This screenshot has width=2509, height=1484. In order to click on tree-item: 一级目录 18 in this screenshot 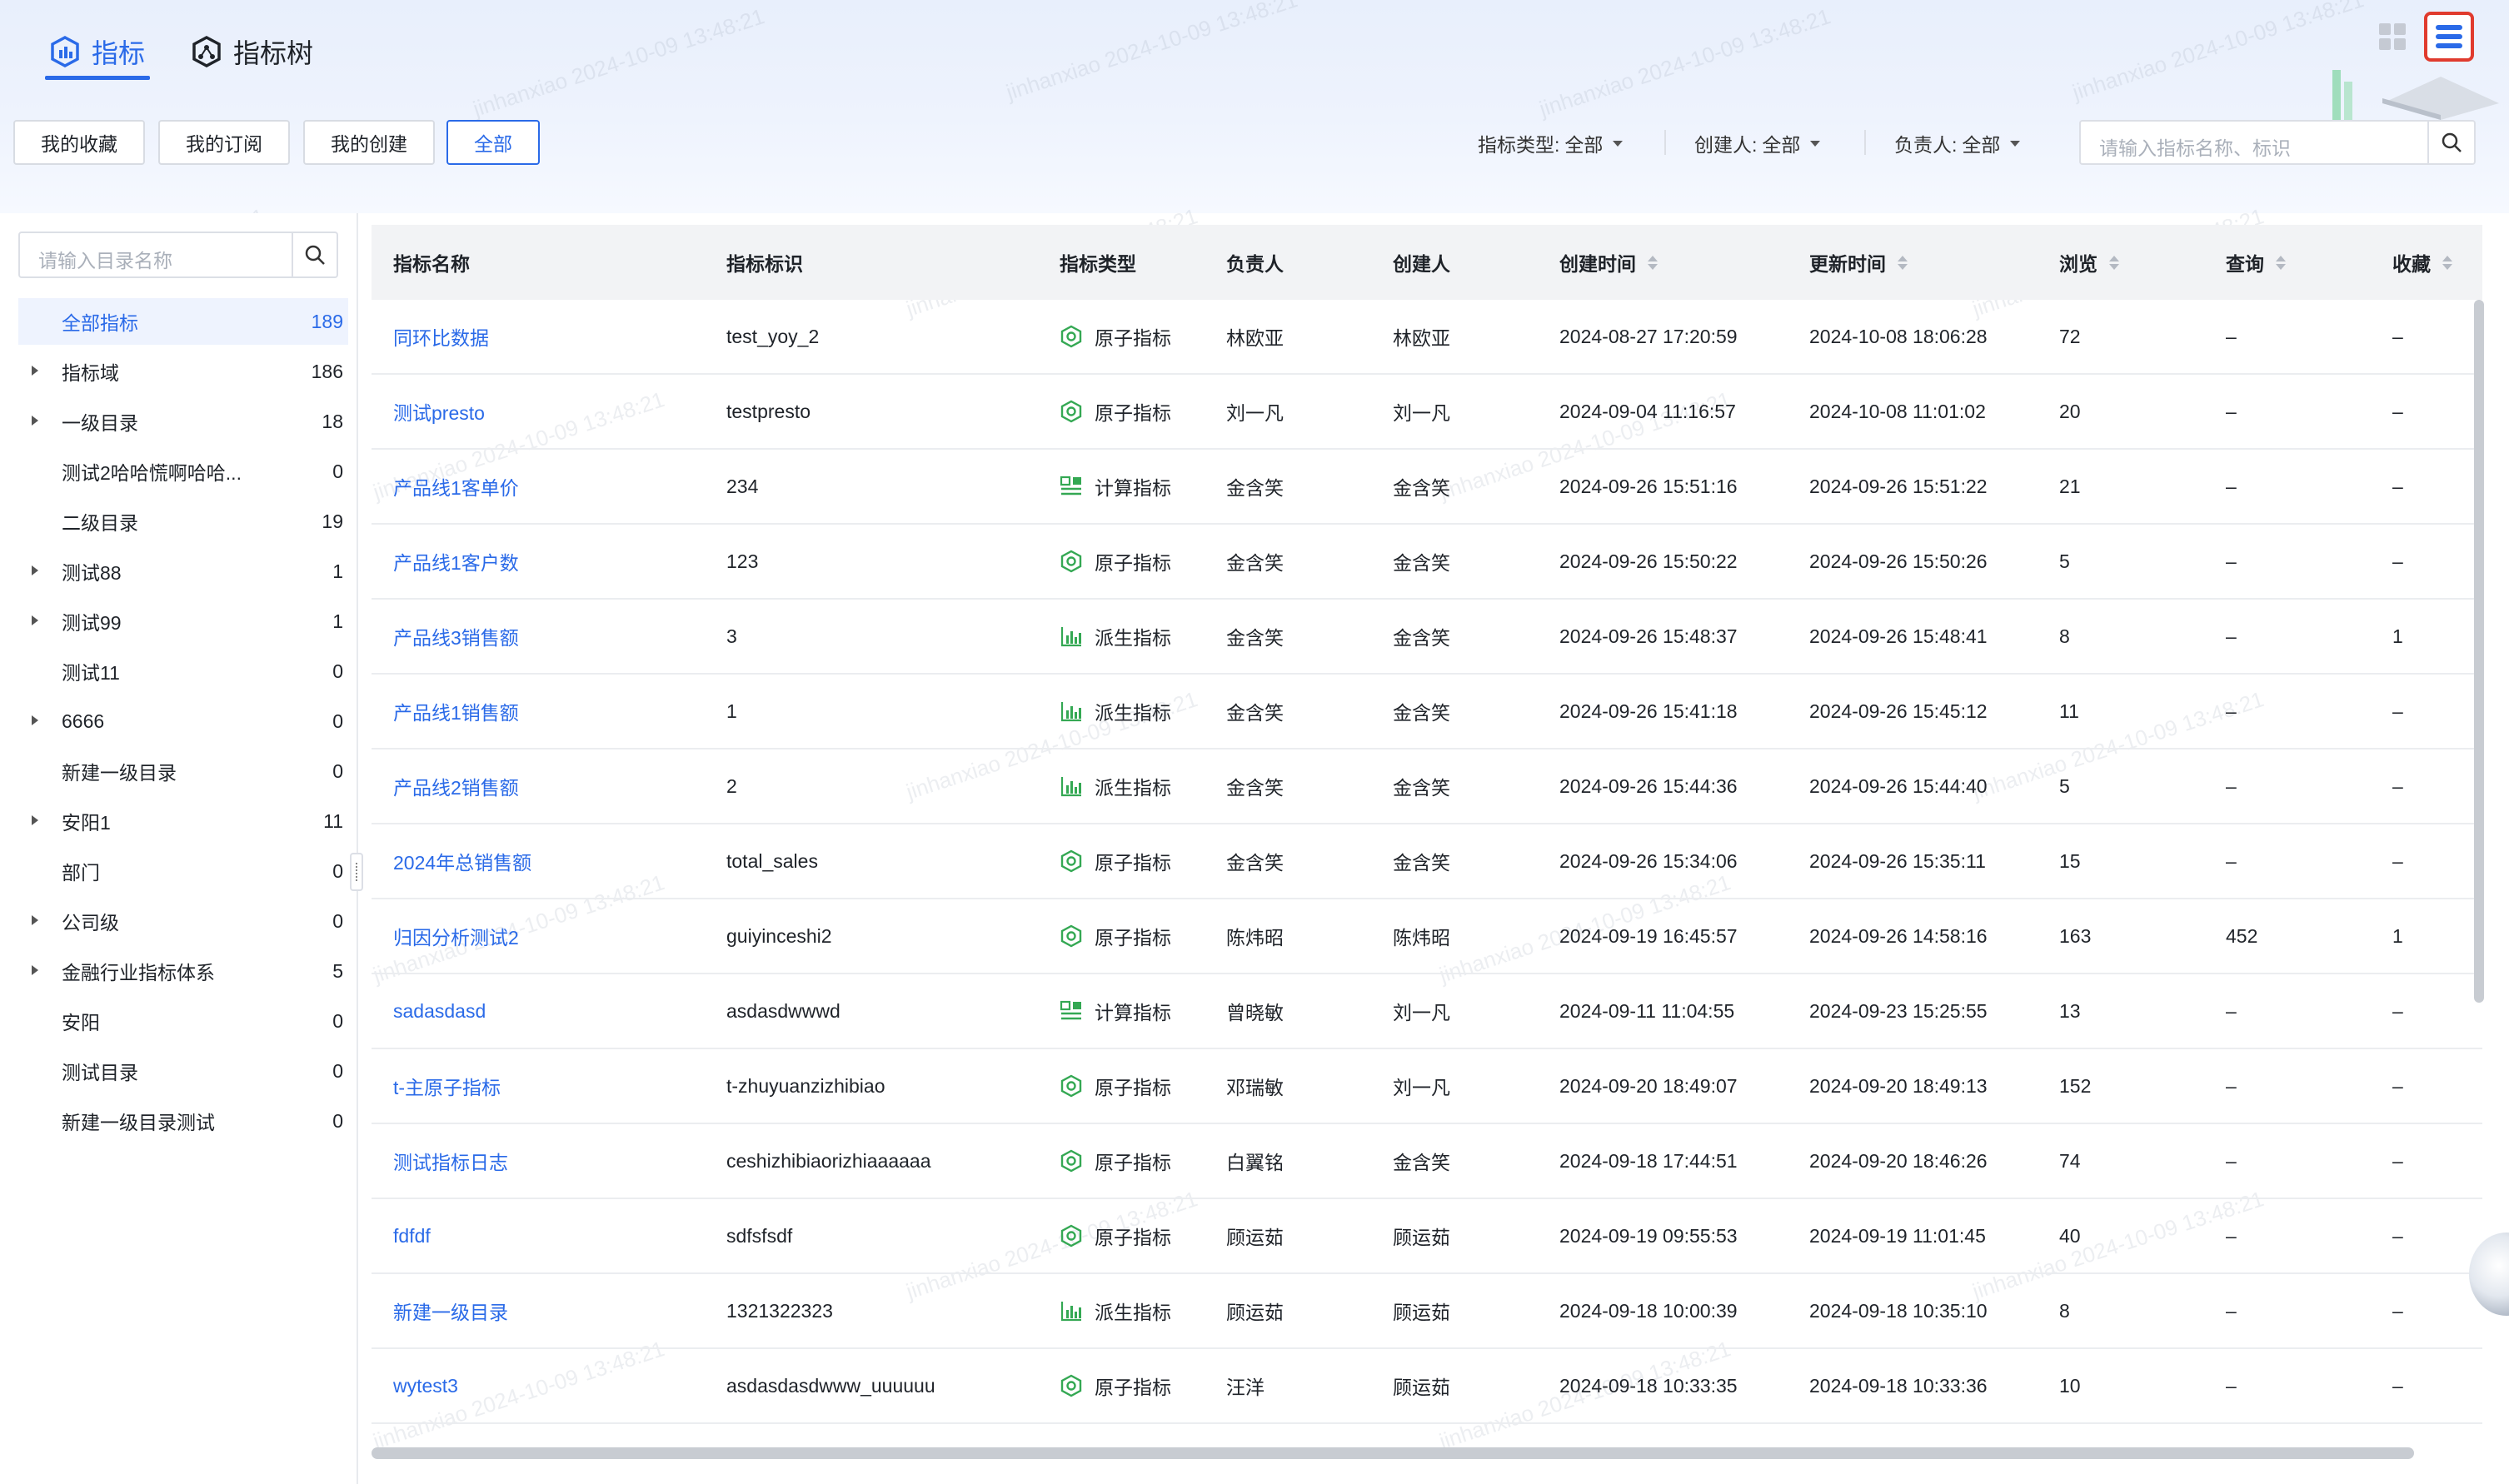, I will do `click(183, 421)`.